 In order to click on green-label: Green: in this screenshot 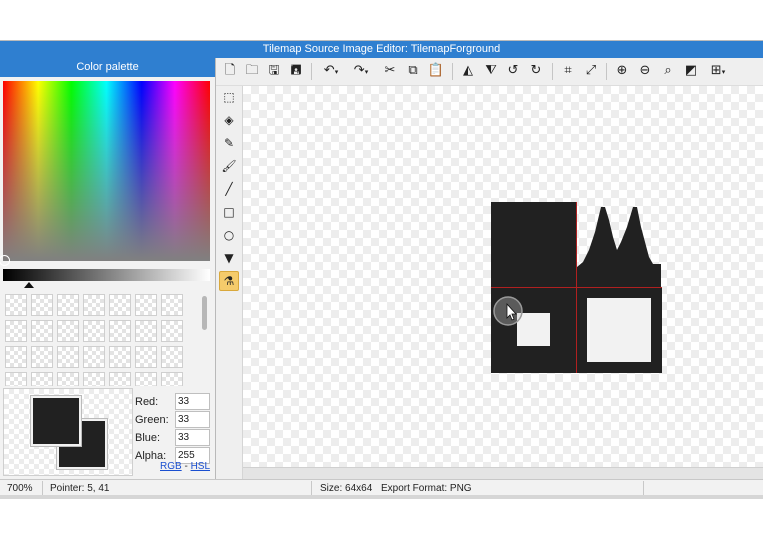, I will do `click(152, 420)`.